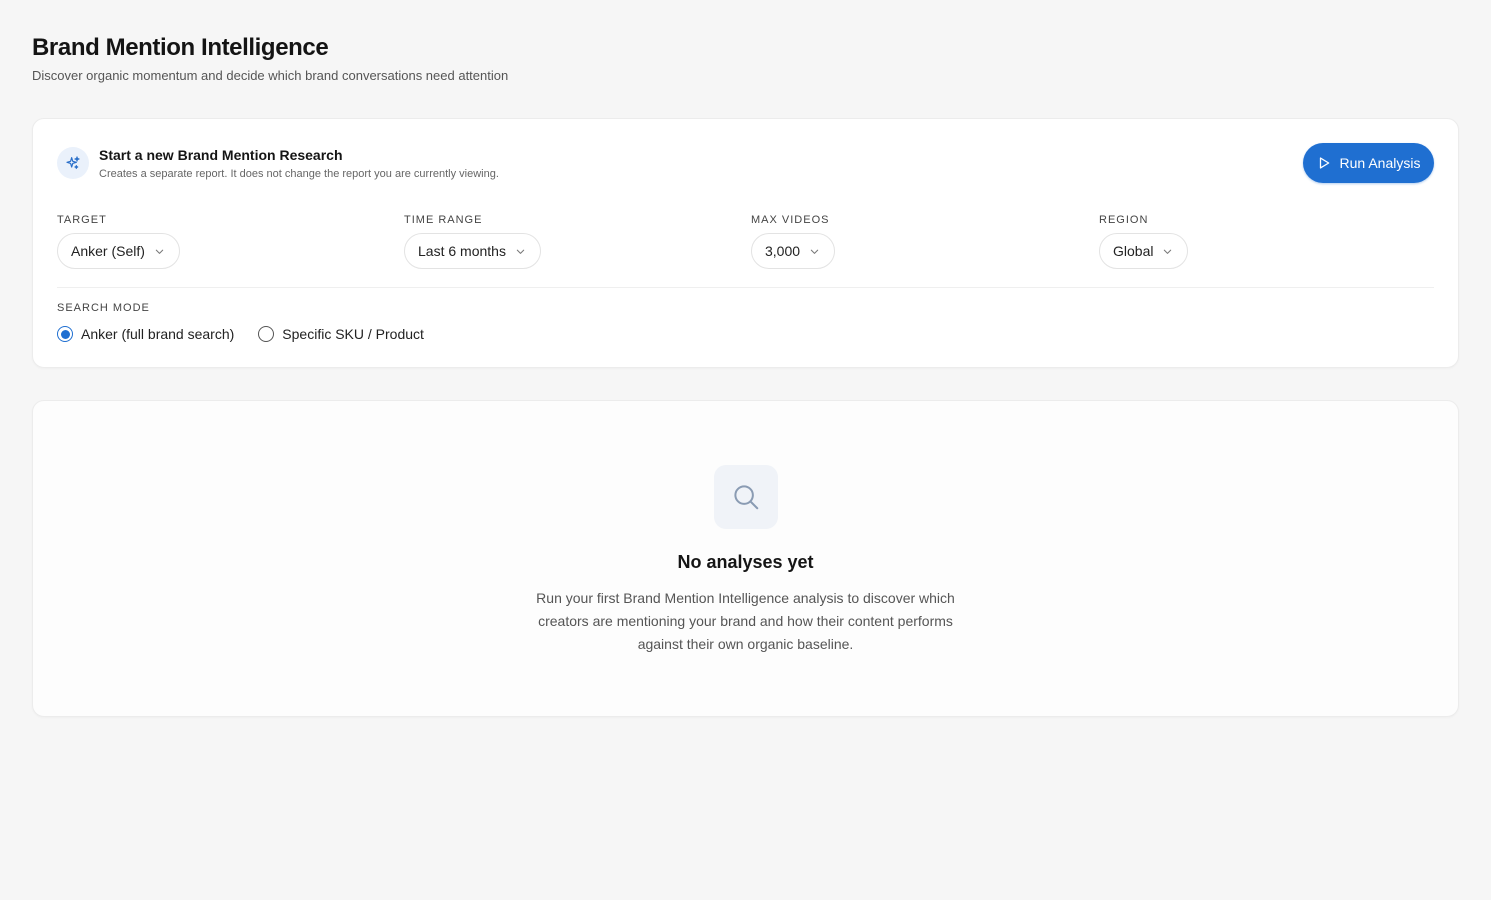 The height and width of the screenshot is (900, 1491). I want to click on time-range-field: TIME RANGE Last 6 months, so click(472, 241).